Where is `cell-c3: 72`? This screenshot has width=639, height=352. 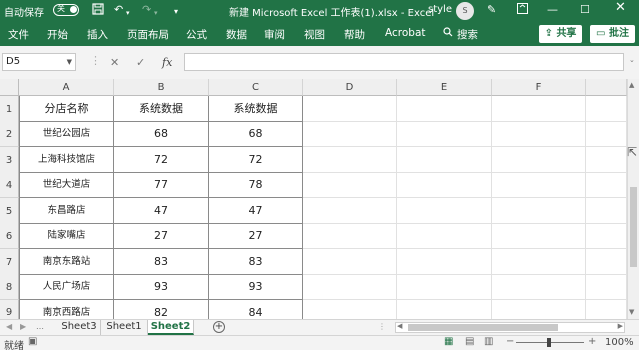
cell-c3: 72 is located at coordinates (256, 160).